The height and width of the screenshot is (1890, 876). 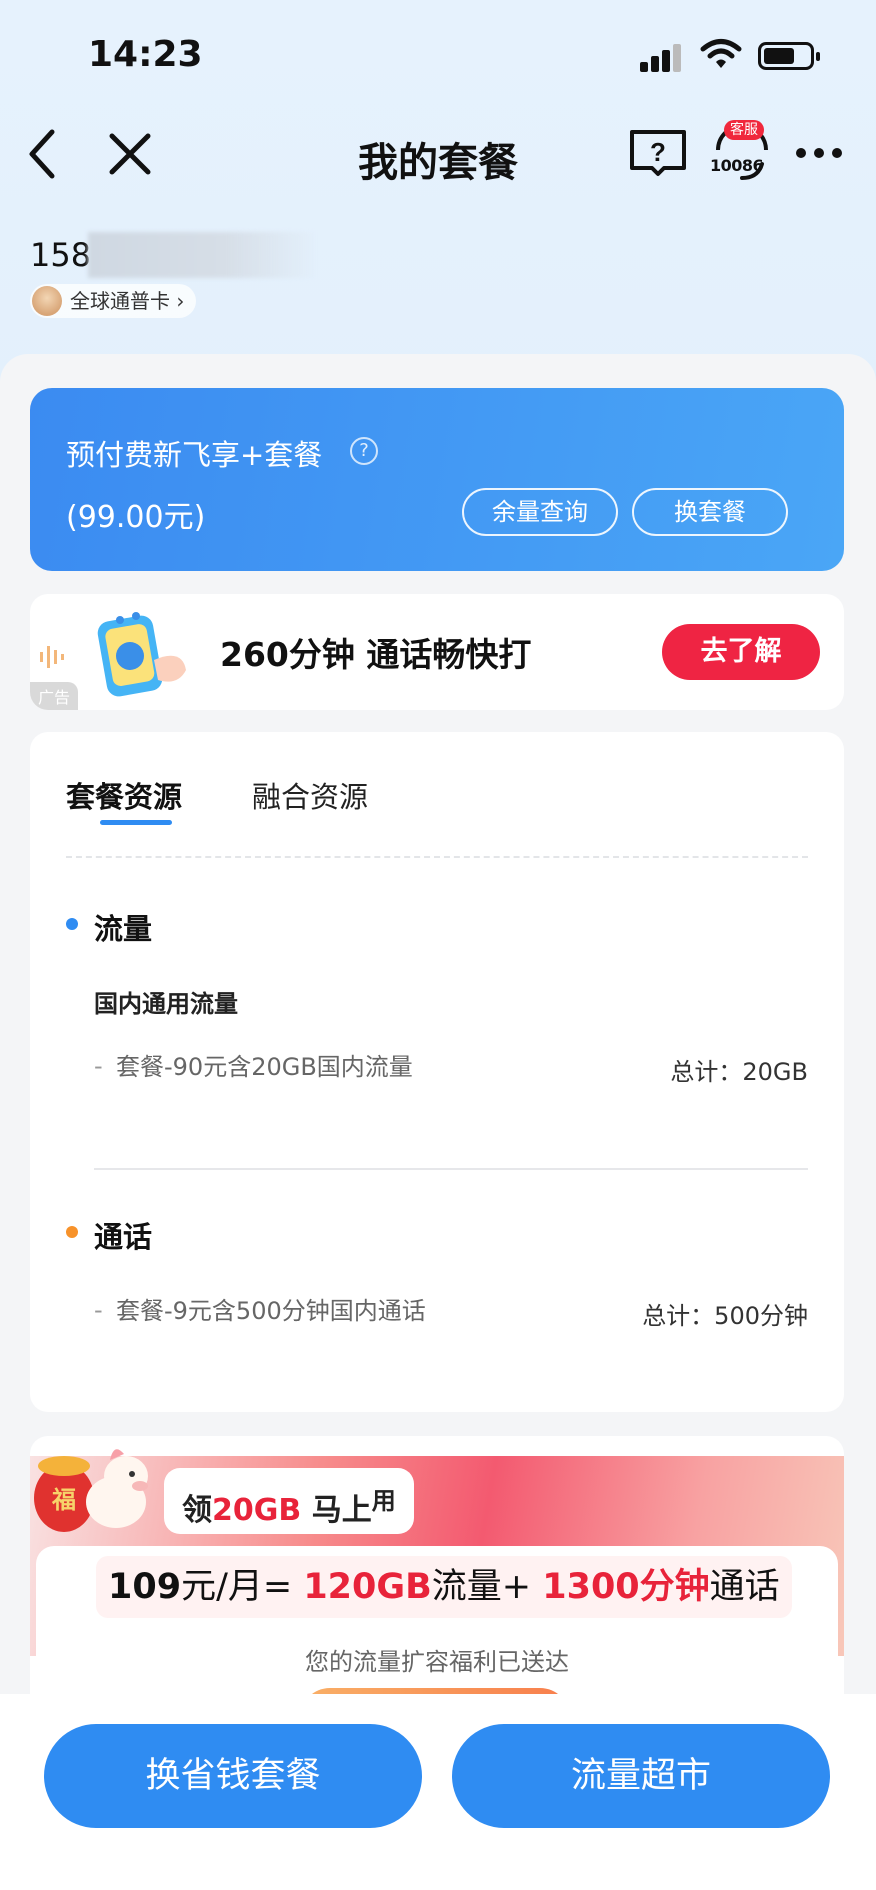 What do you see at coordinates (438, 1792) in the screenshot?
I see `bottom-bar: 换省钱套餐 流量超市` at bounding box center [438, 1792].